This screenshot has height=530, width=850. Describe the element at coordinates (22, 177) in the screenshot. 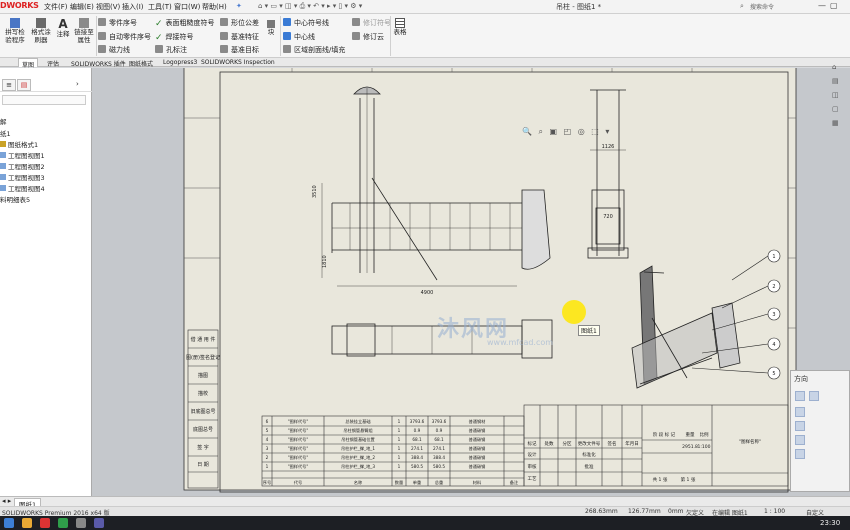

I see `tree-item: 工程图视图3` at that location.